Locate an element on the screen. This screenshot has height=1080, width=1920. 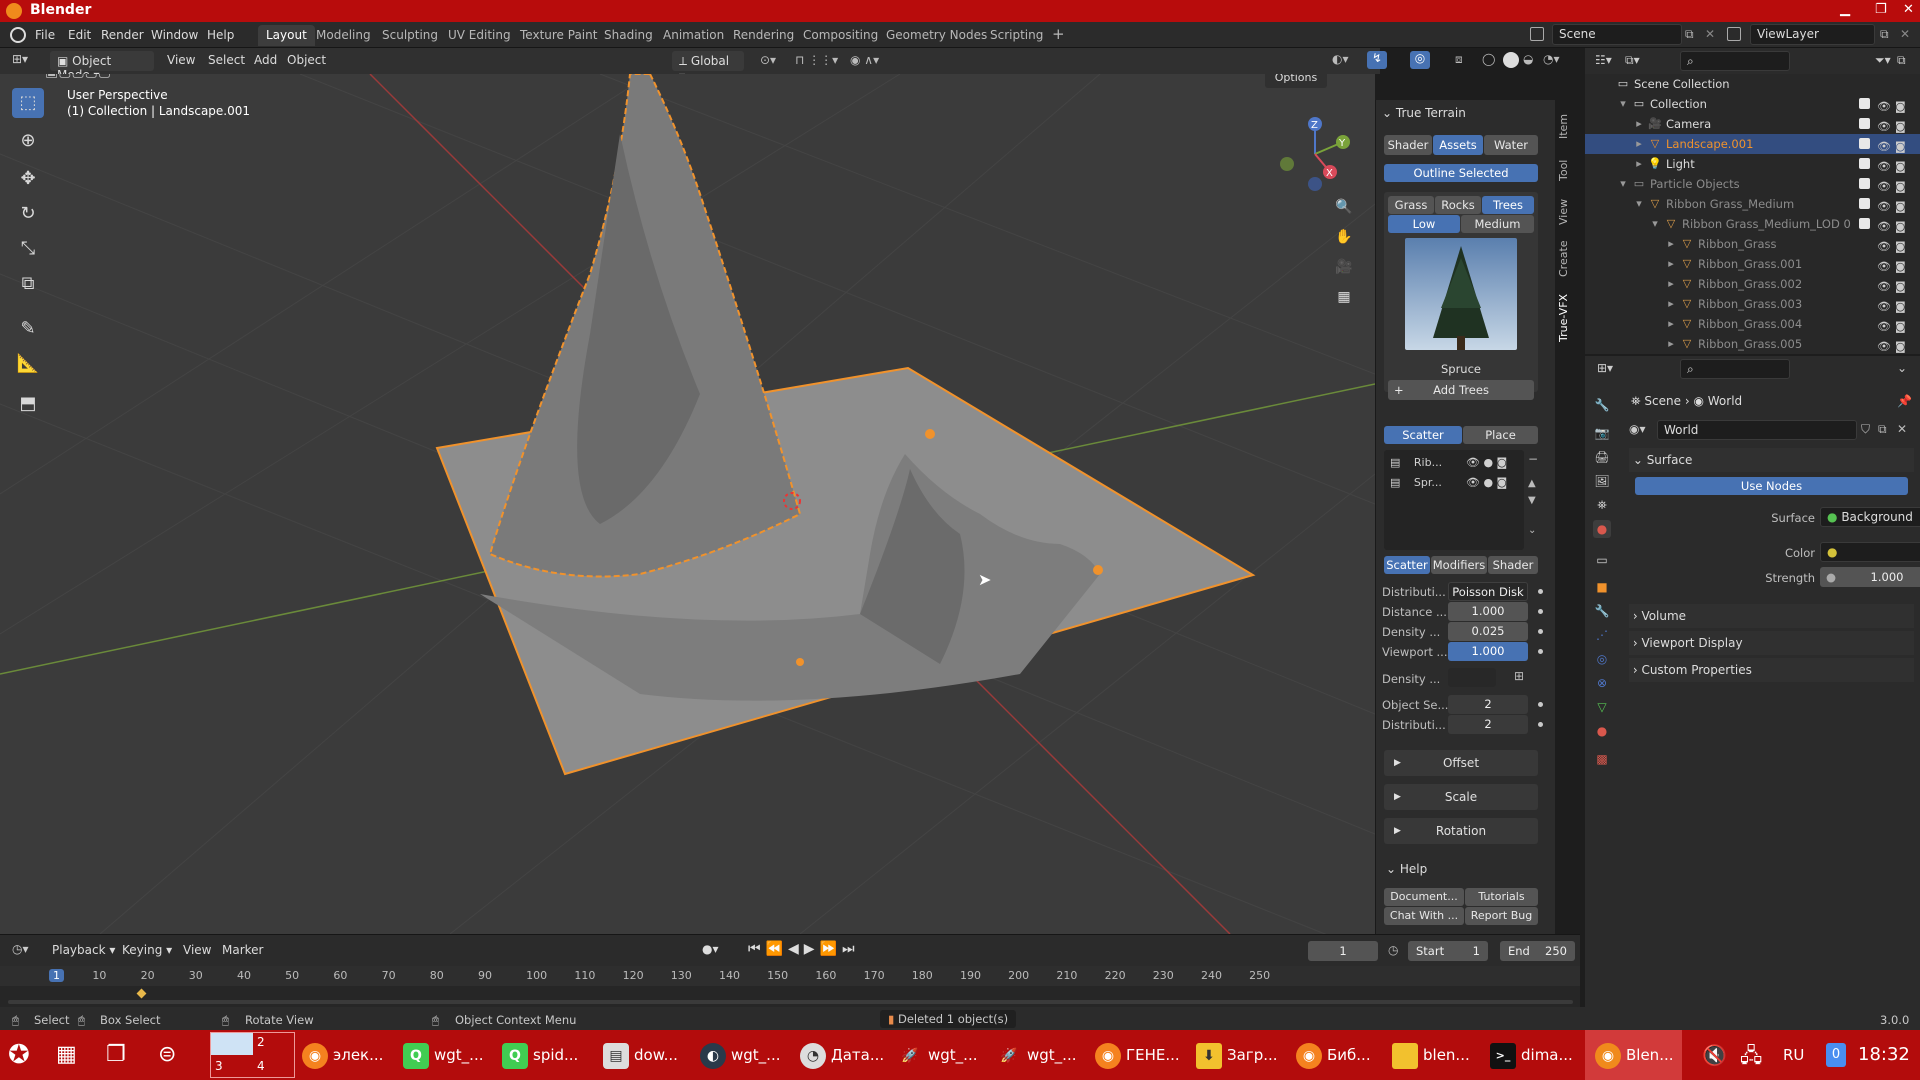
view-layer-props-icon: 🖼 is located at coordinates (1602, 481).